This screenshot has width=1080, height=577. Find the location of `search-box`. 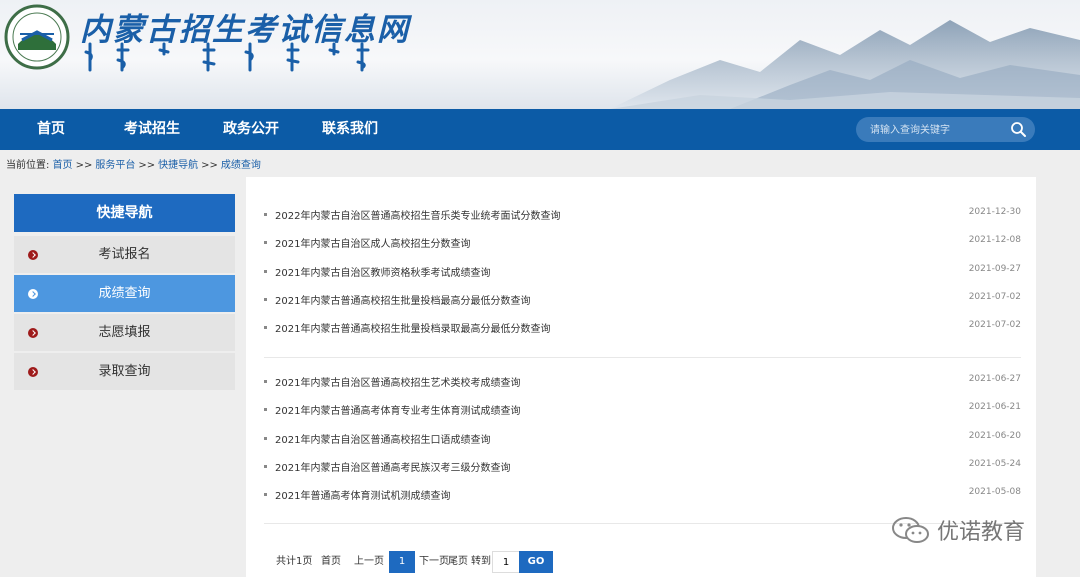

search-box is located at coordinates (945, 129).